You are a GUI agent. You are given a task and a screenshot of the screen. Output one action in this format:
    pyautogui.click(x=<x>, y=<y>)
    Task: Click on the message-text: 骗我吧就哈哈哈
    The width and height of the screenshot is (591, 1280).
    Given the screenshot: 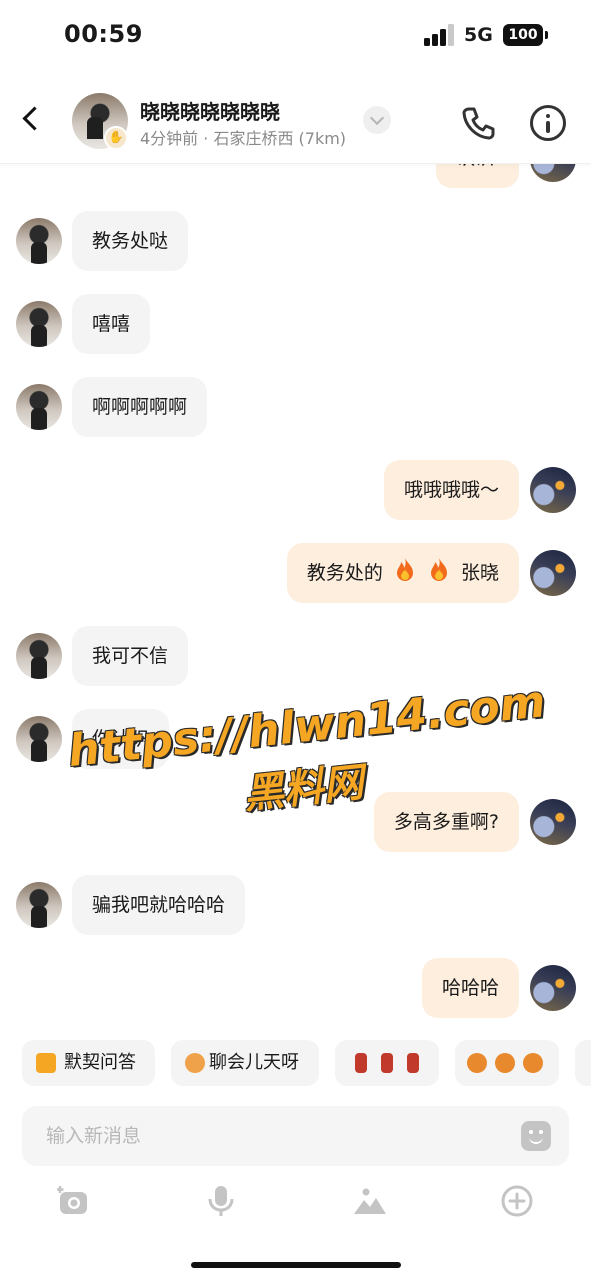 What is the action you would take?
    pyautogui.click(x=159, y=905)
    